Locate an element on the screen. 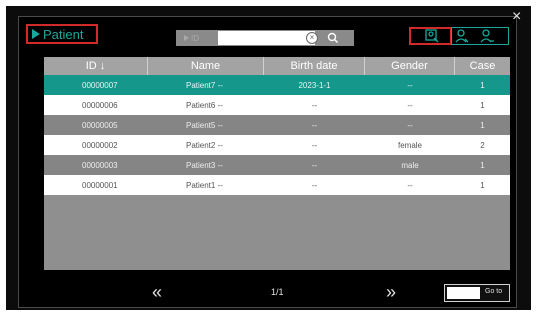  cell-gender: male is located at coordinates (410, 165).